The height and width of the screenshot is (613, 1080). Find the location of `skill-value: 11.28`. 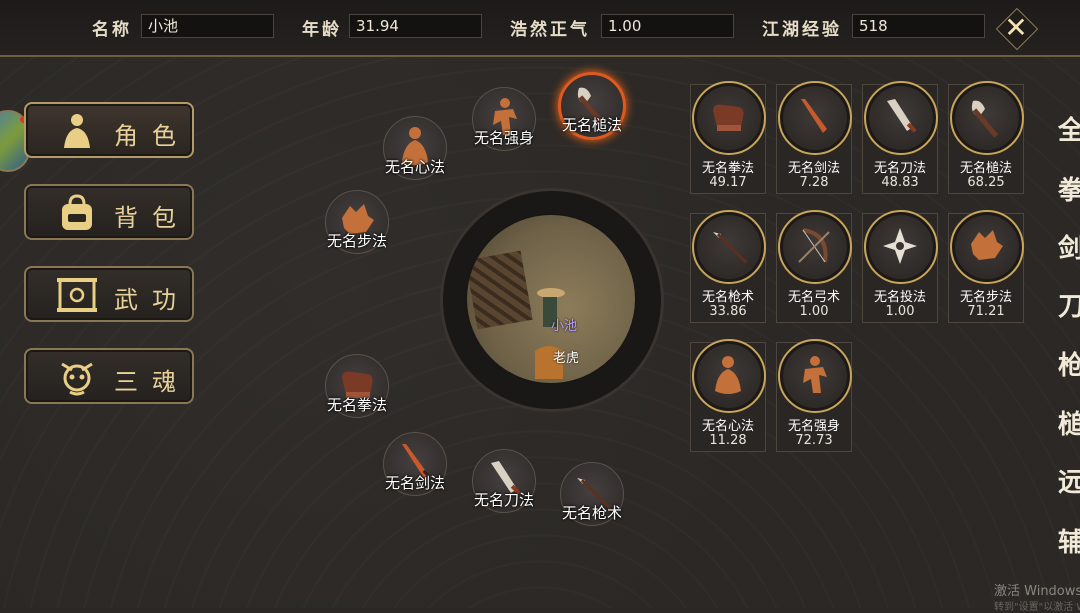

skill-value: 11.28 is located at coordinates (728, 440).